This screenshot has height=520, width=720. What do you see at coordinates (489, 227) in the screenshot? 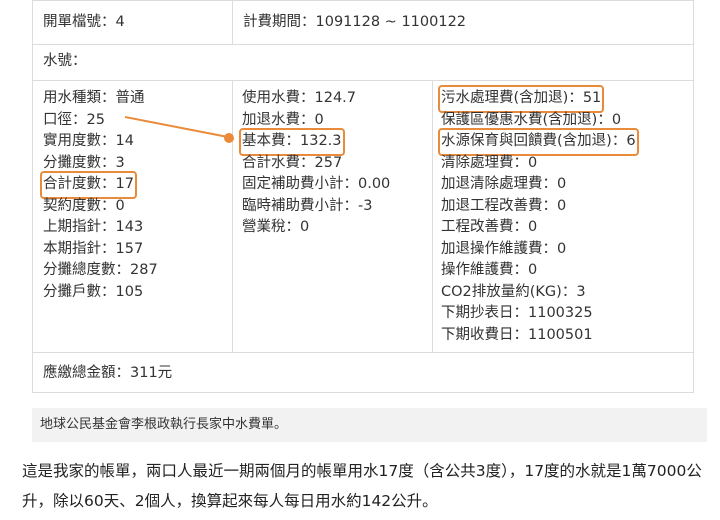
I see `improvement-fee: 工程改善費：0` at bounding box center [489, 227].